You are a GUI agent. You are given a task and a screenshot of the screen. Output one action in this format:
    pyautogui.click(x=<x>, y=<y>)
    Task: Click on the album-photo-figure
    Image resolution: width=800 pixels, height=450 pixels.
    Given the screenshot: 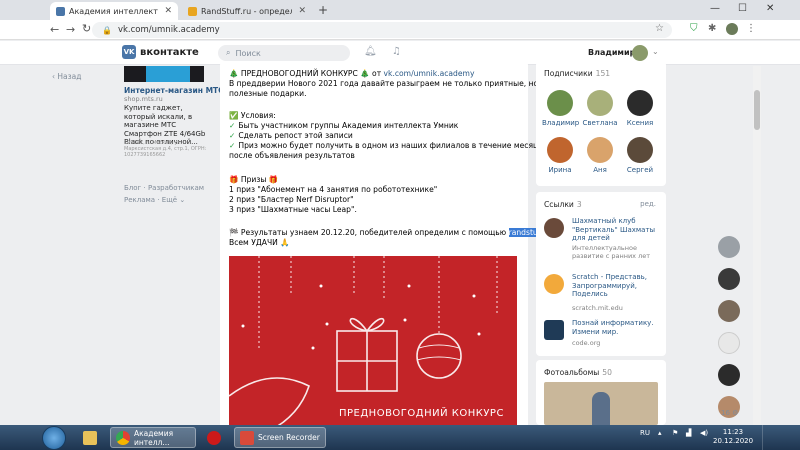 What is the action you would take?
    pyautogui.click(x=601, y=408)
    